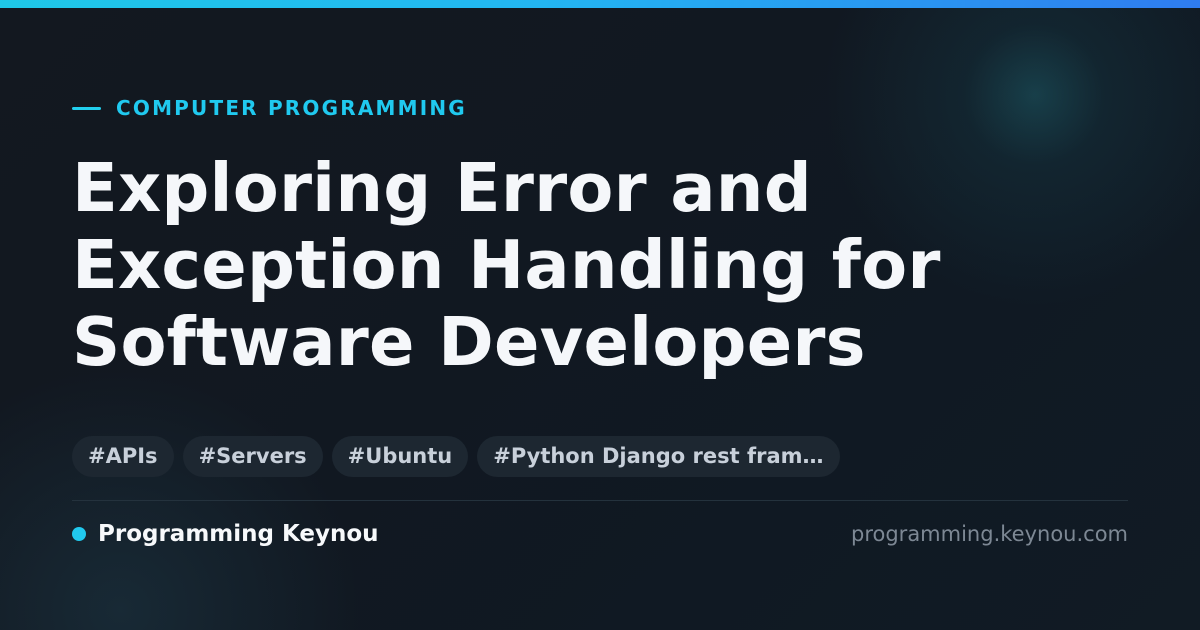 This screenshot has height=630, width=1200. What do you see at coordinates (400, 456) in the screenshot?
I see `tag-ubuntu: #Ubuntu` at bounding box center [400, 456].